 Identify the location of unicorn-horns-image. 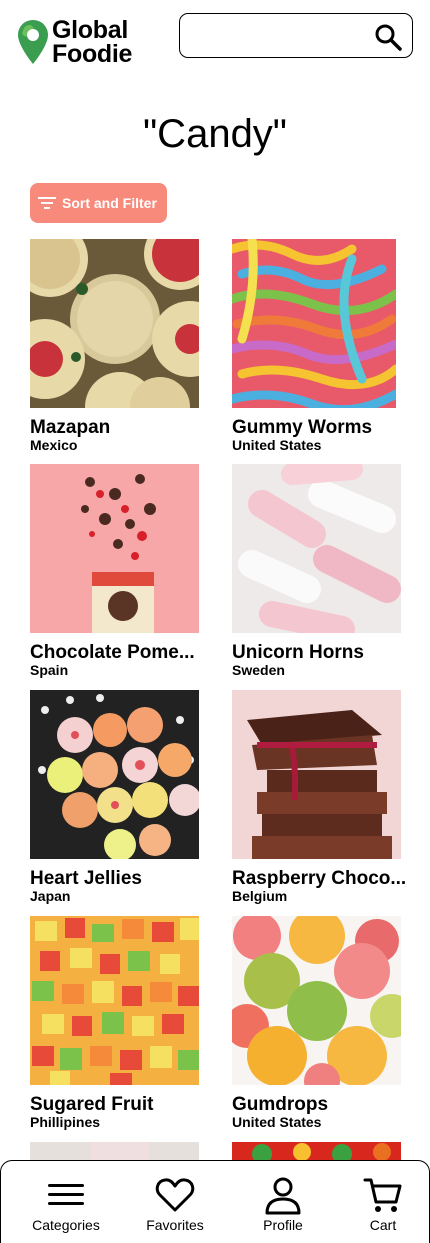
(316, 548).